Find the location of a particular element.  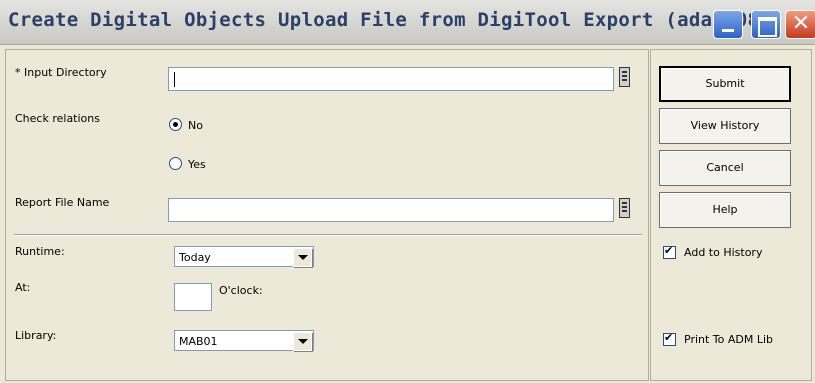

runtime-select: Today is located at coordinates (244, 256).